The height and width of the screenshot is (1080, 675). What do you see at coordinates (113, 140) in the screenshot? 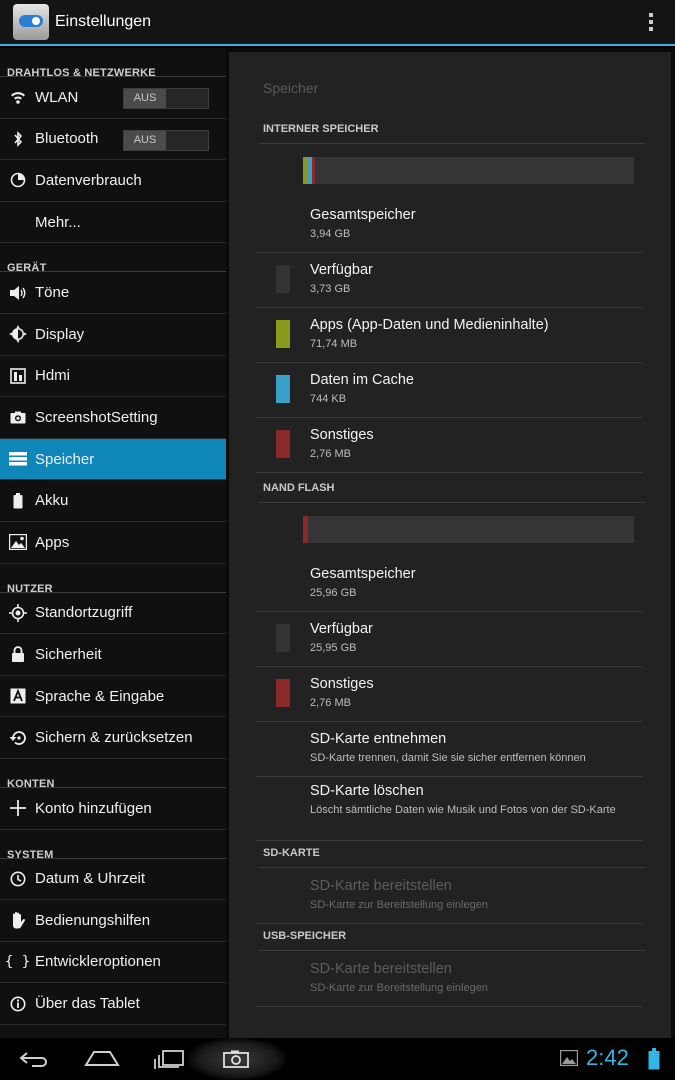
I see `sidebar-item-bluetooth: Bluetooth AUS` at bounding box center [113, 140].